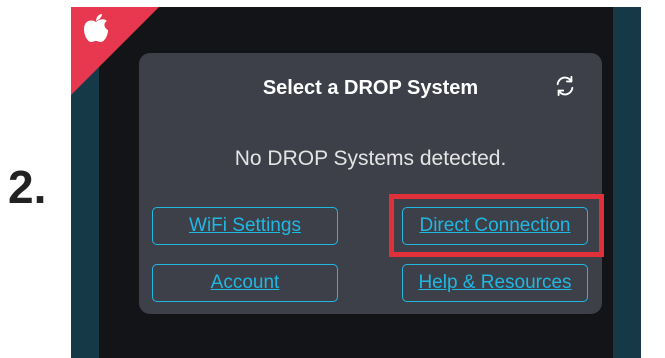  Describe the element at coordinates (496, 225) in the screenshot. I see `direct-connection-highlight` at that location.